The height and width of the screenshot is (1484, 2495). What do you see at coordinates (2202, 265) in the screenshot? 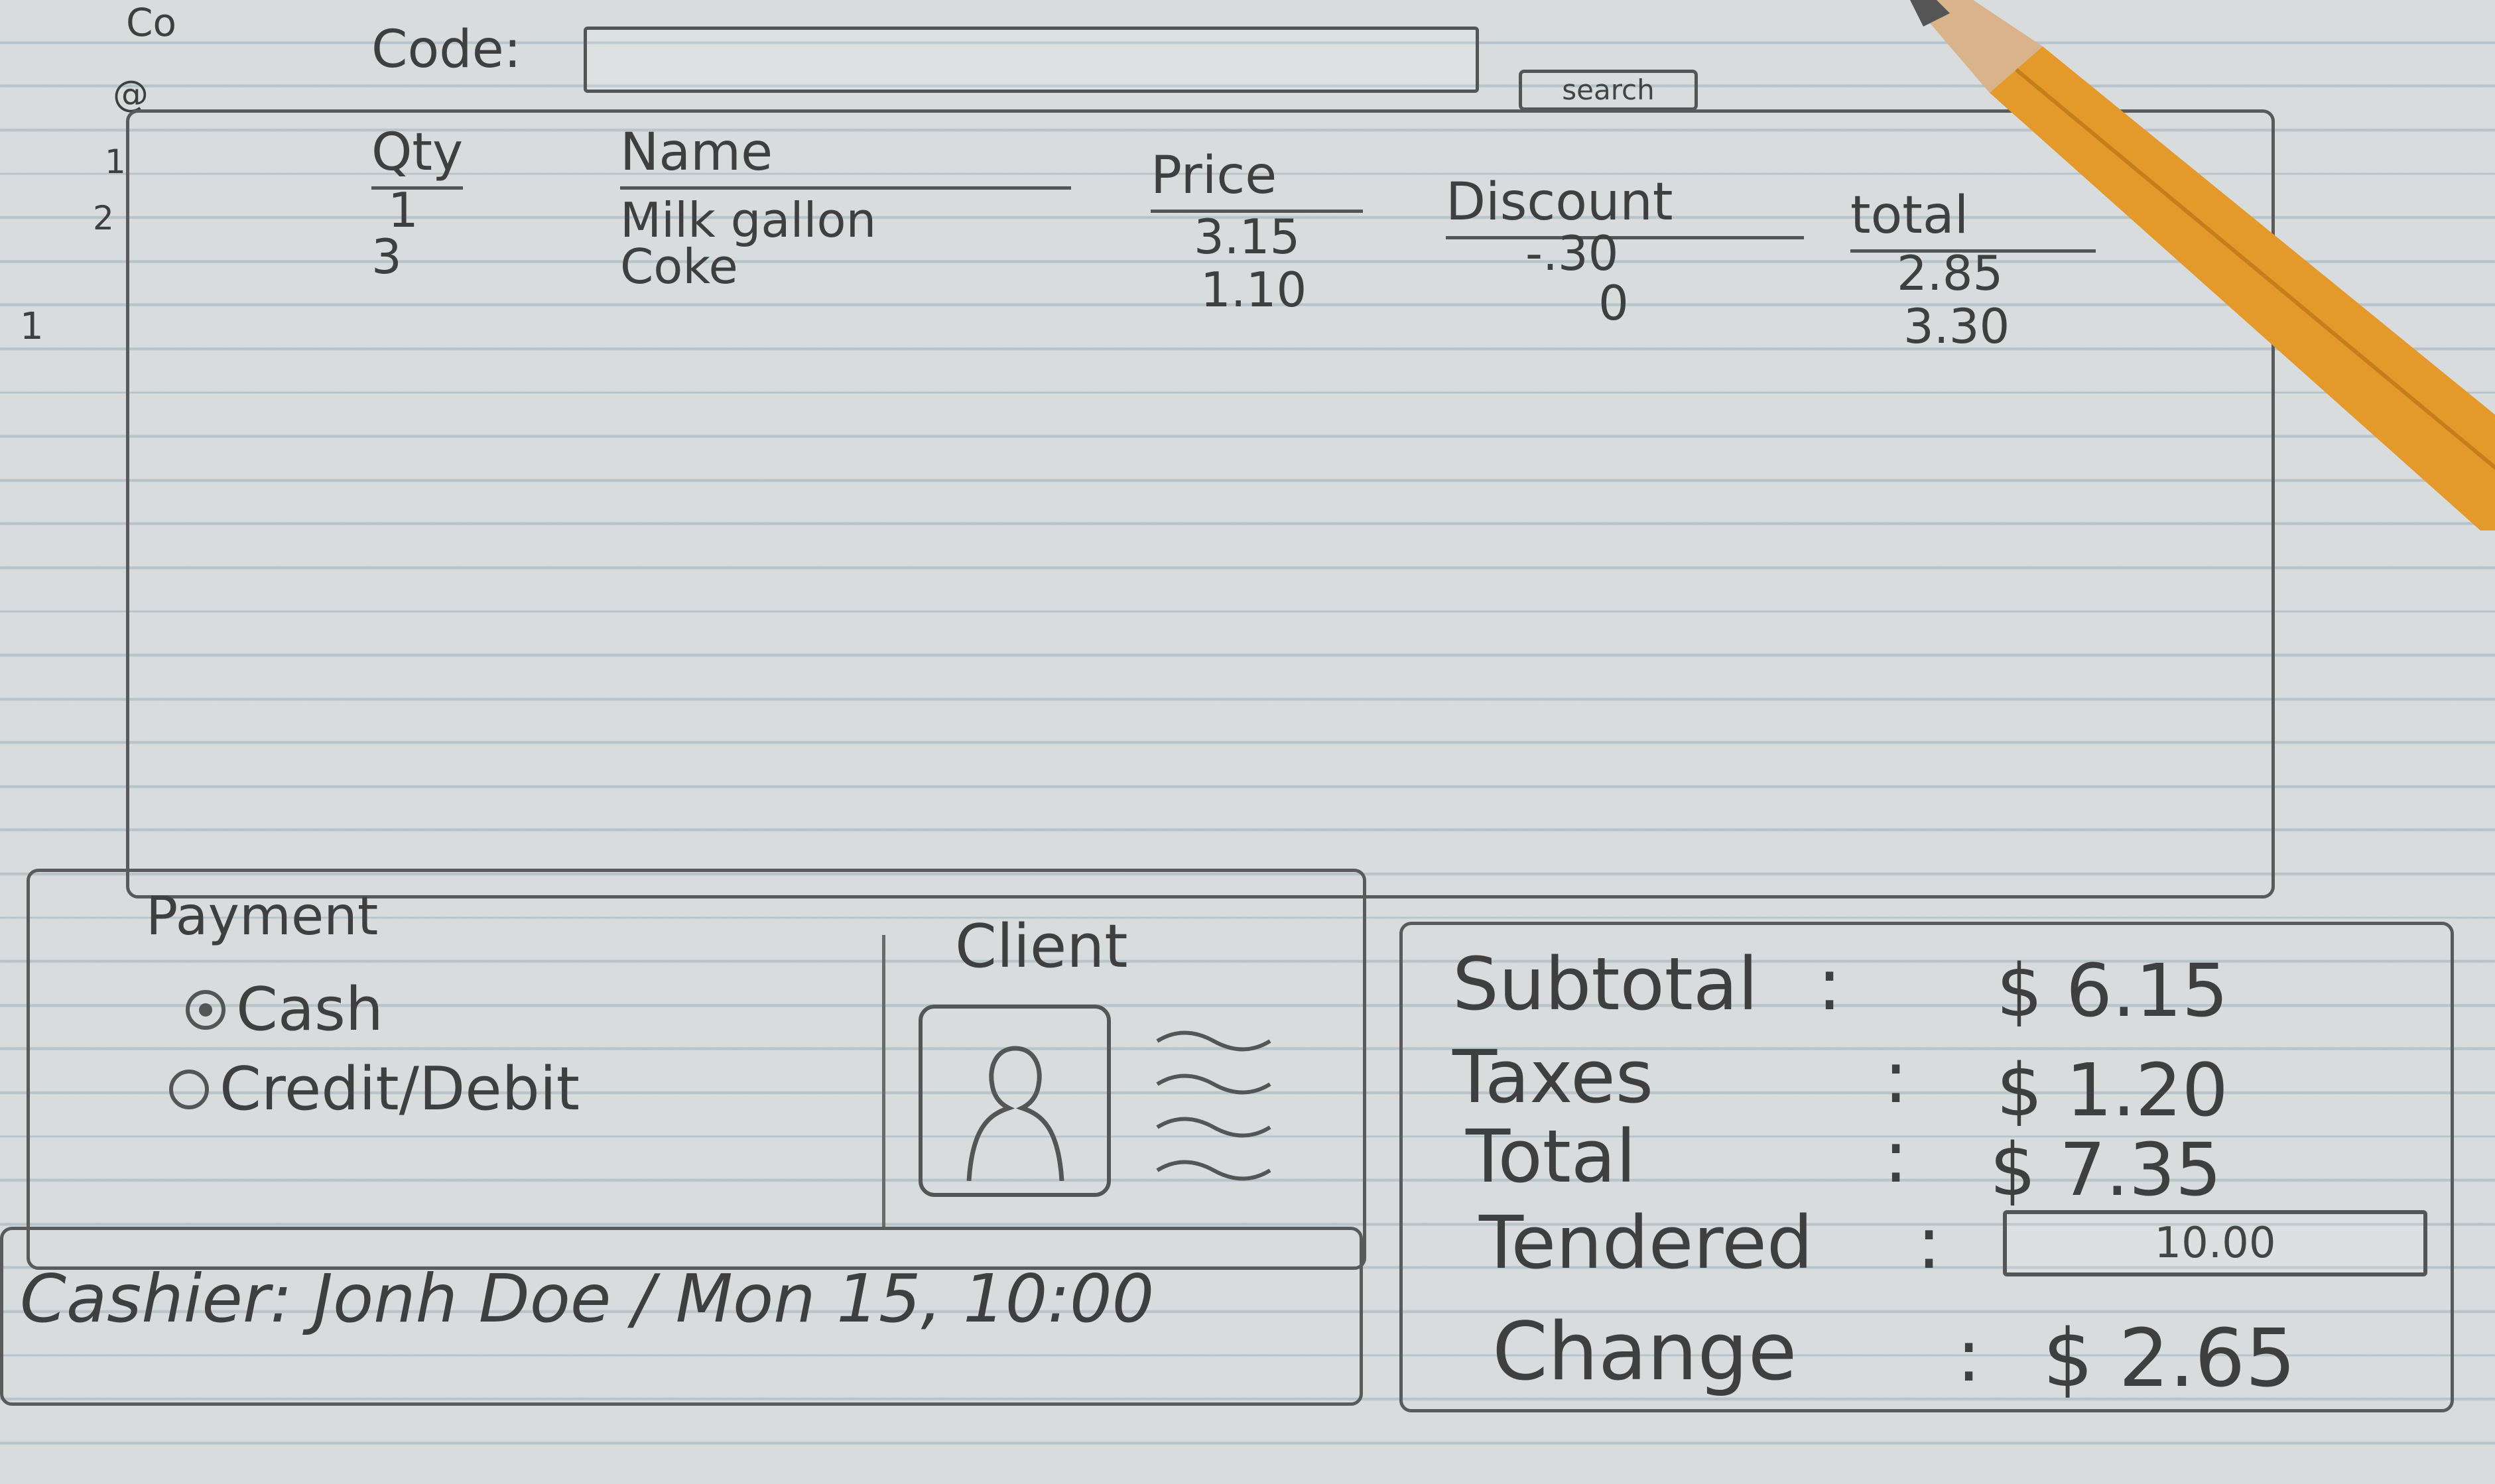
I see `pencil-icon` at bounding box center [2202, 265].